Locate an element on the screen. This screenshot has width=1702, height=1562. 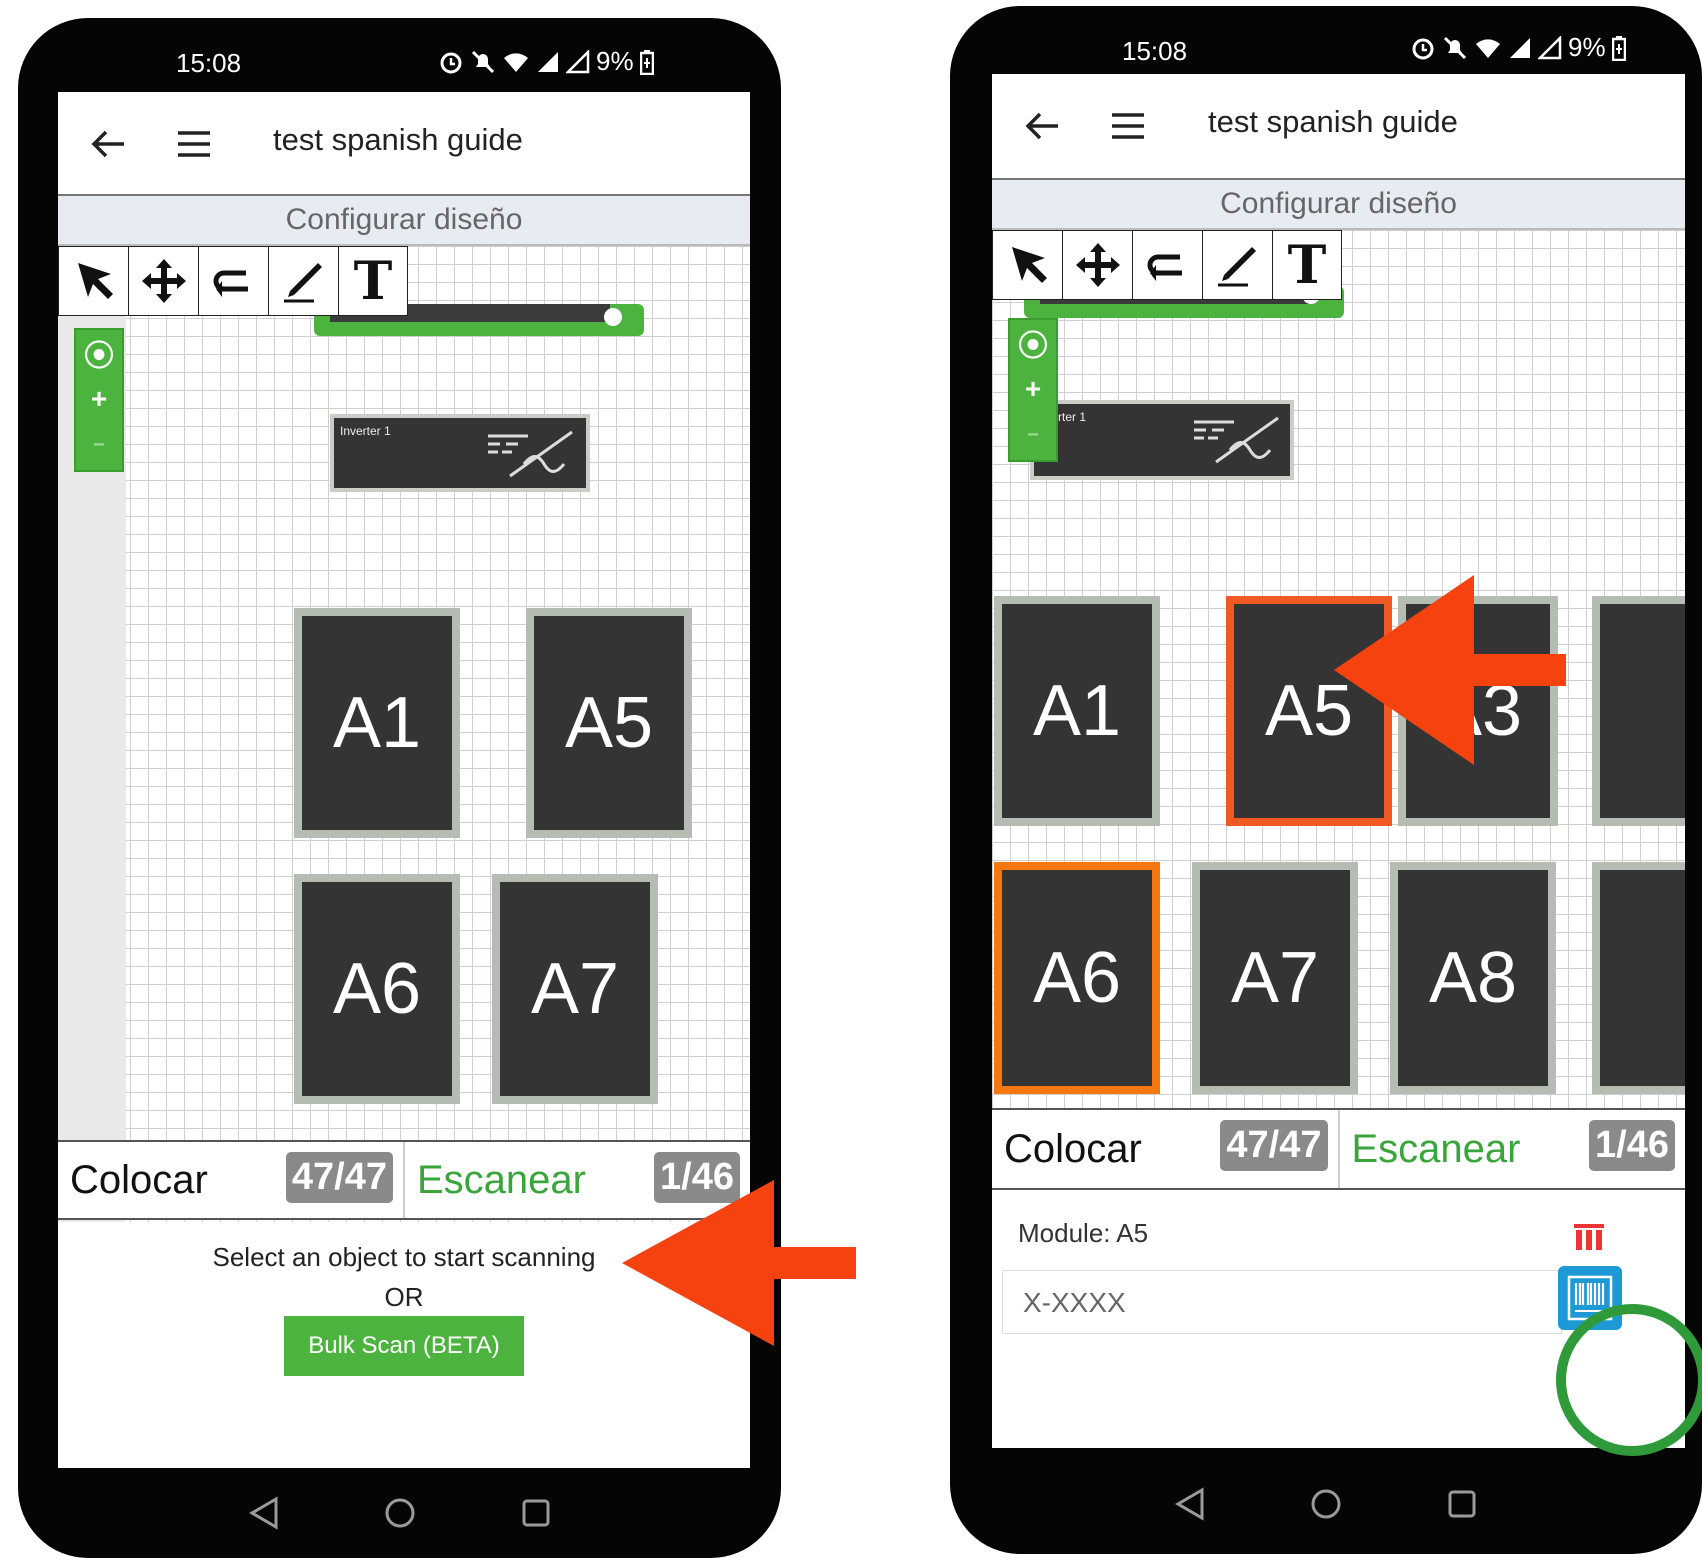
selected-module-label: Module: A5 is located at coordinates (1083, 1233).